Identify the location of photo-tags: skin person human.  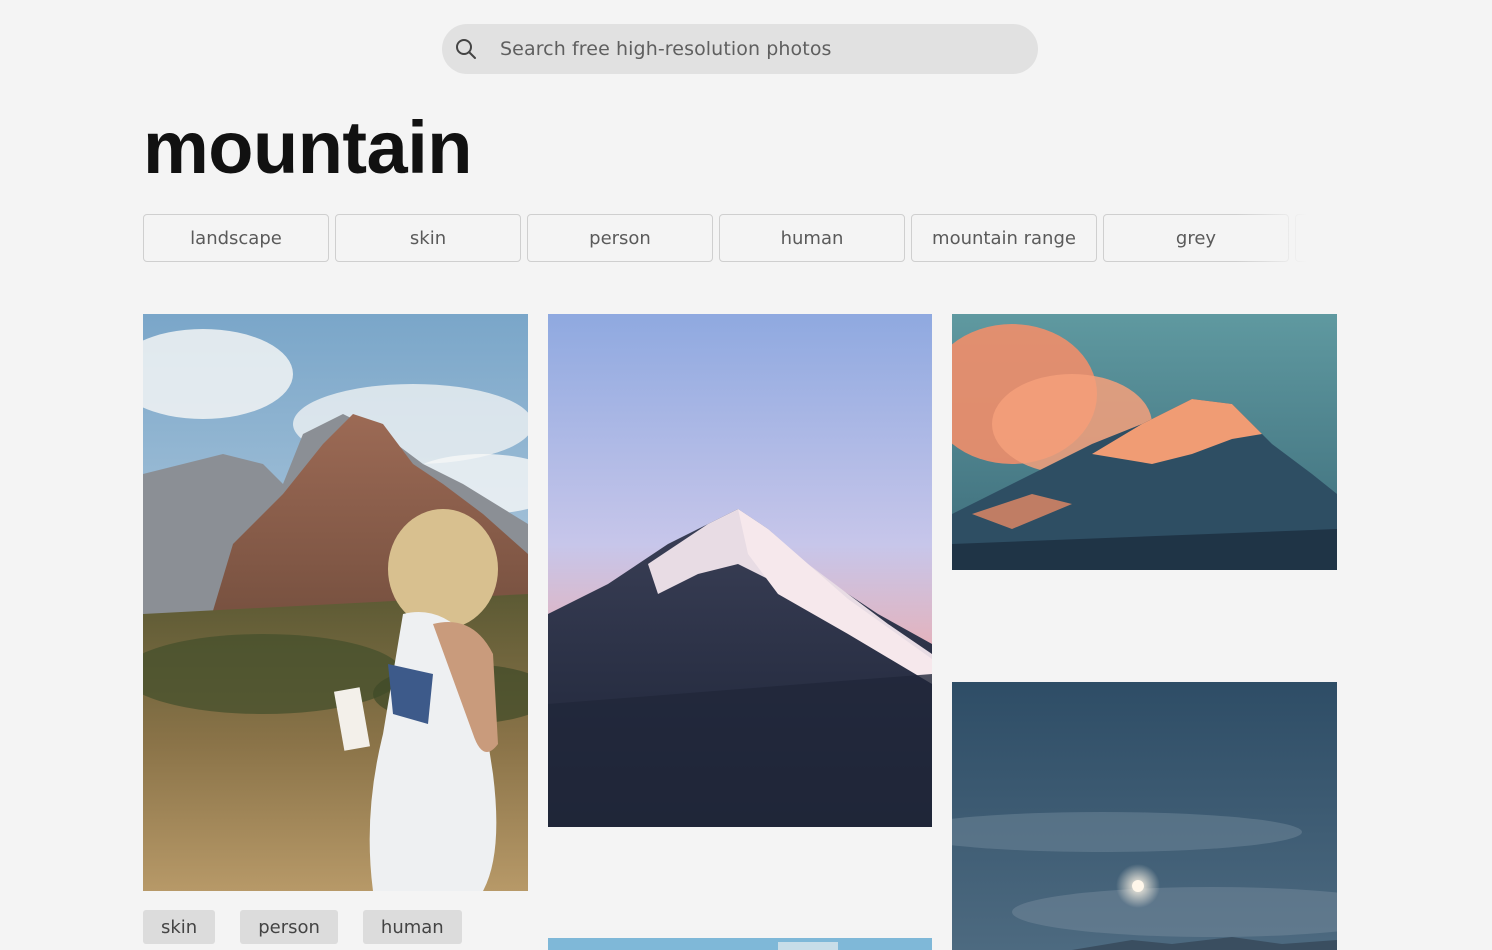
(302, 927).